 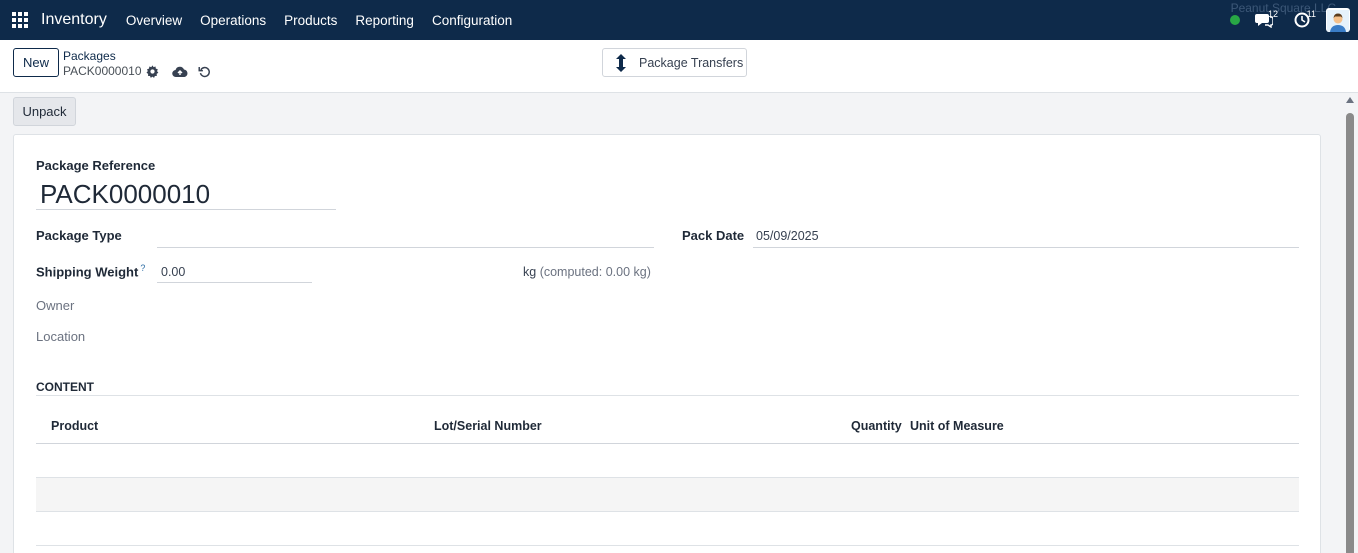 What do you see at coordinates (488, 426) in the screenshot?
I see `column-header-lot-serial: Lot/Serial Number` at bounding box center [488, 426].